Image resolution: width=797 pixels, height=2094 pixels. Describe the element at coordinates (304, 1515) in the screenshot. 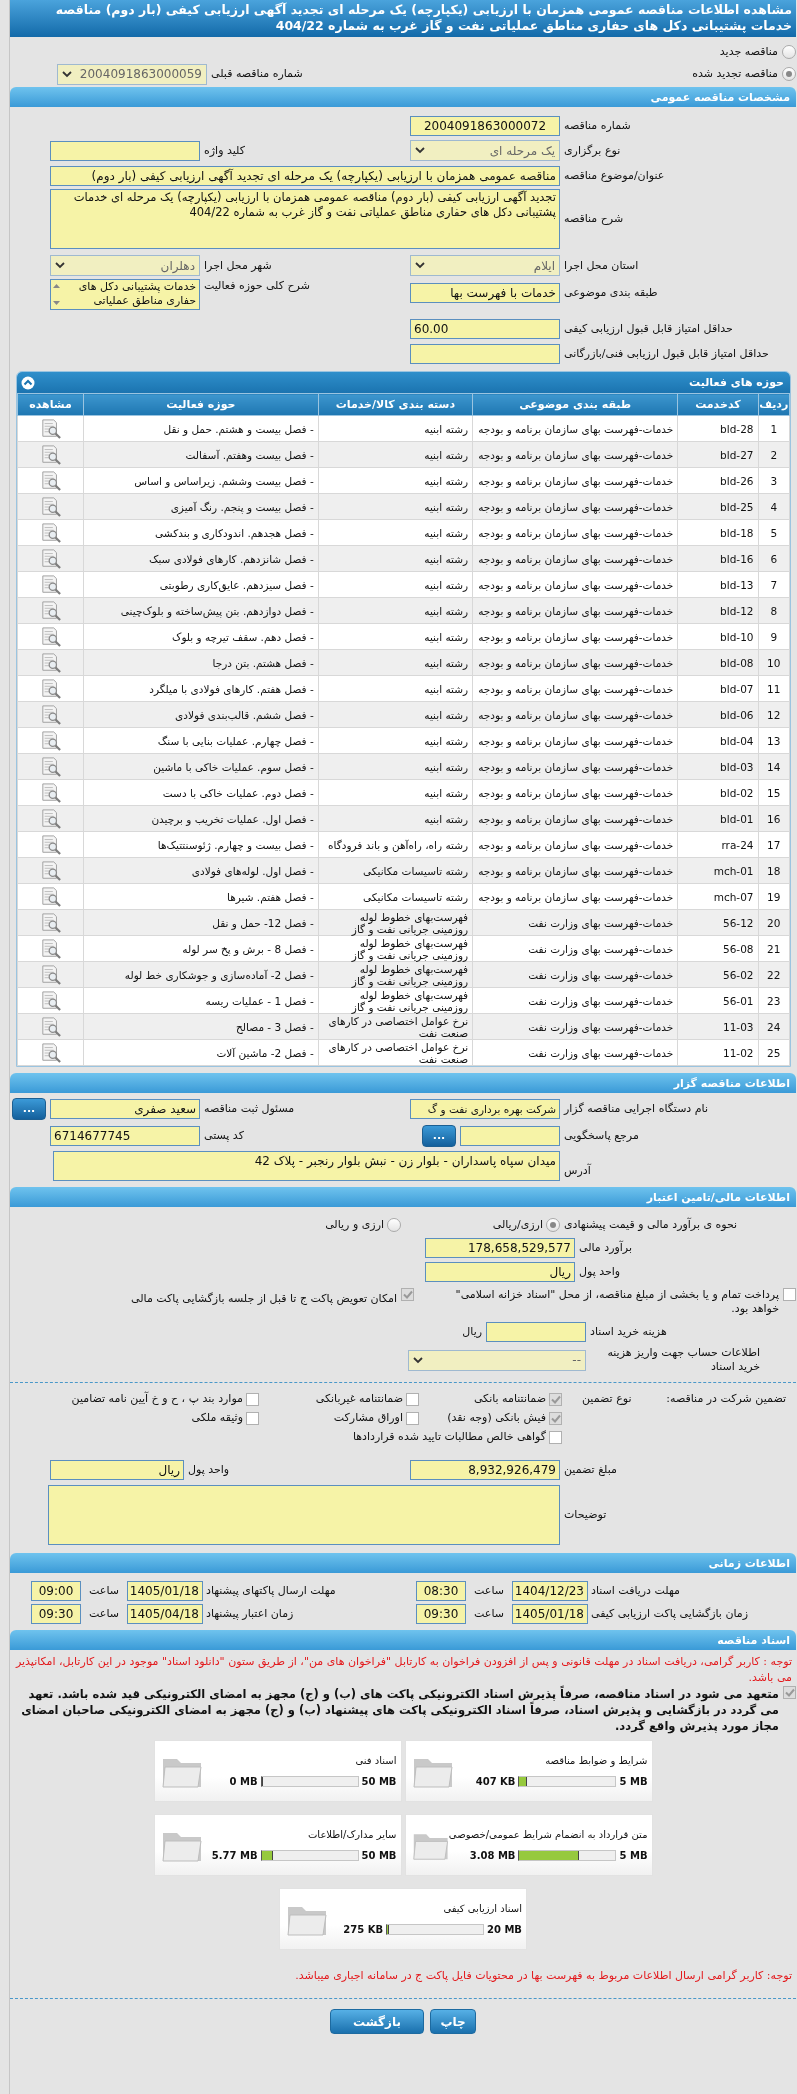

I see `notes-field` at that location.